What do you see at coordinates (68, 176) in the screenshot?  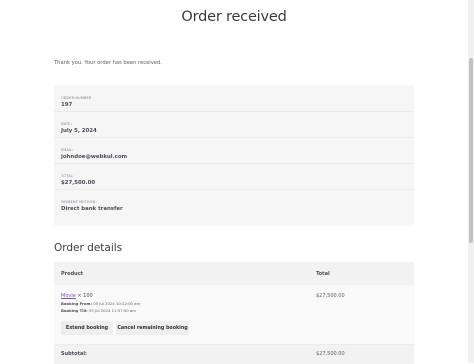 I see `overview-label: TOTAL:` at bounding box center [68, 176].